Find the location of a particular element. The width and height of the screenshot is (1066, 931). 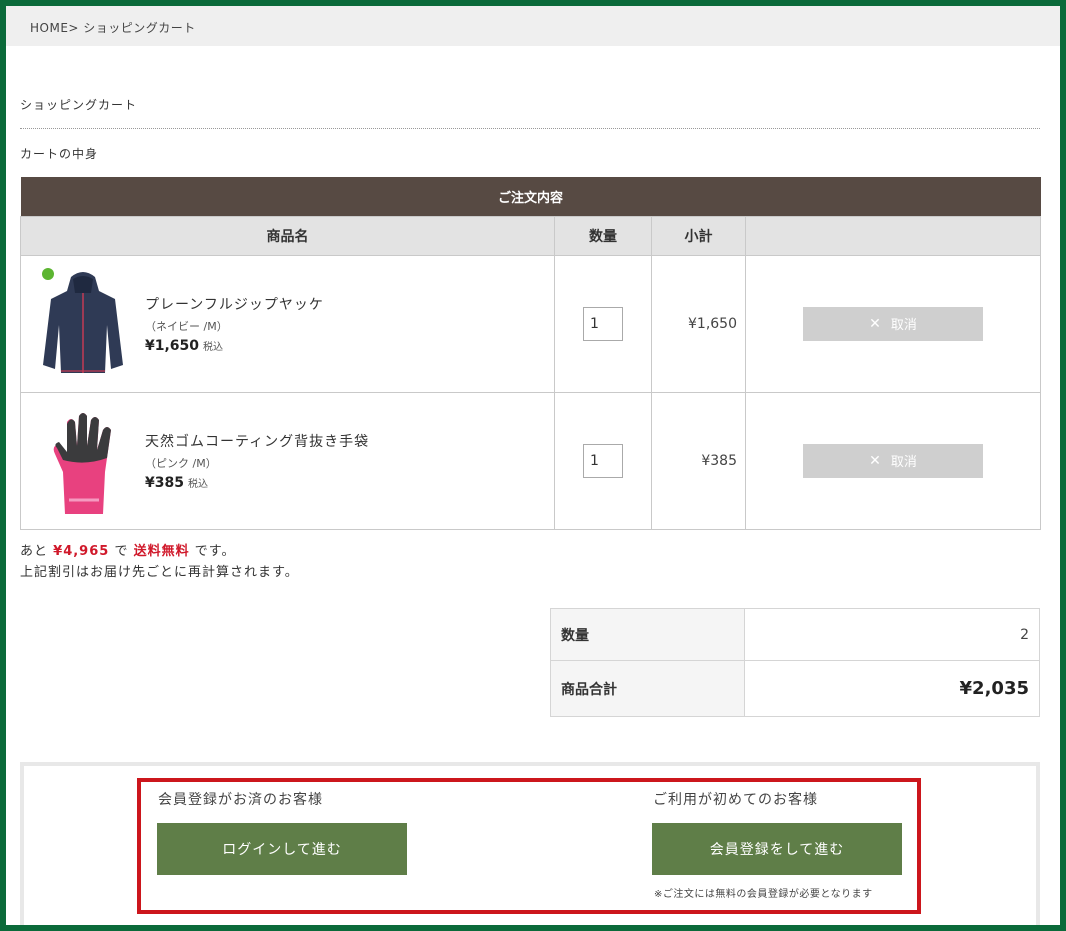

column-header-subtotal: 小計 is located at coordinates (698, 235).